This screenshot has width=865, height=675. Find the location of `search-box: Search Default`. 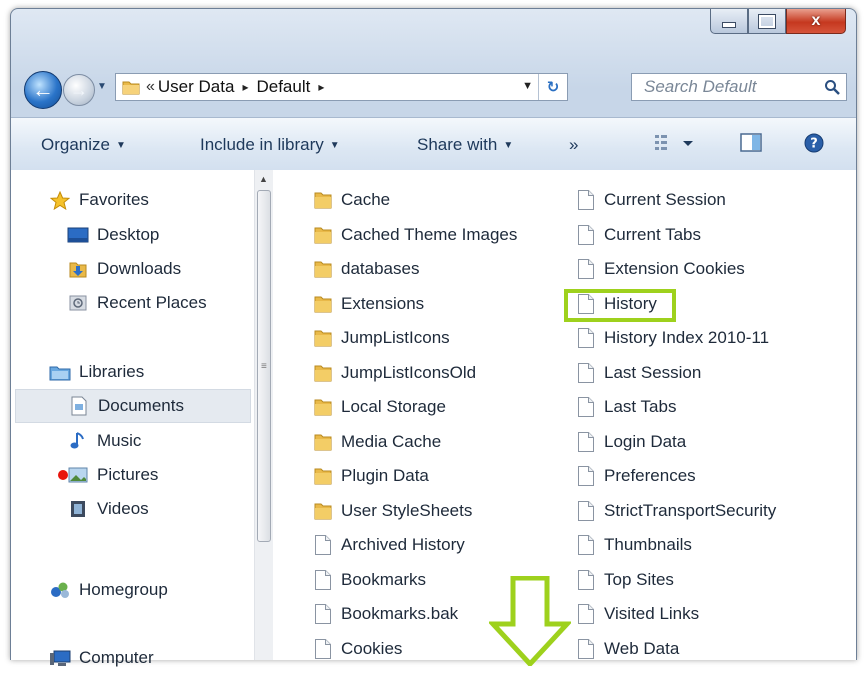

search-box: Search Default is located at coordinates (739, 87).